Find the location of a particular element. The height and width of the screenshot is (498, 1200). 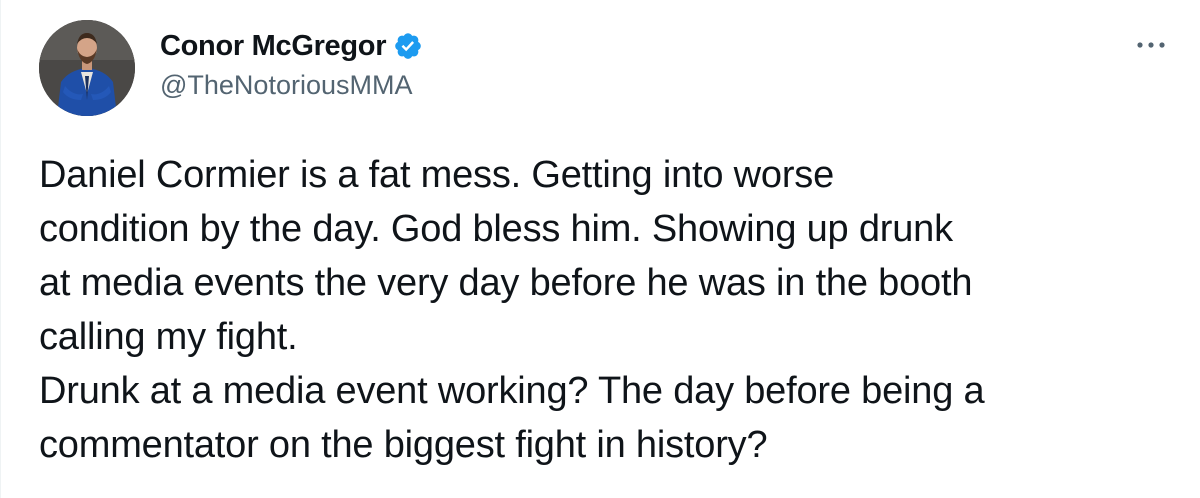

author-display-name: Conor McGregor is located at coordinates (273, 46).